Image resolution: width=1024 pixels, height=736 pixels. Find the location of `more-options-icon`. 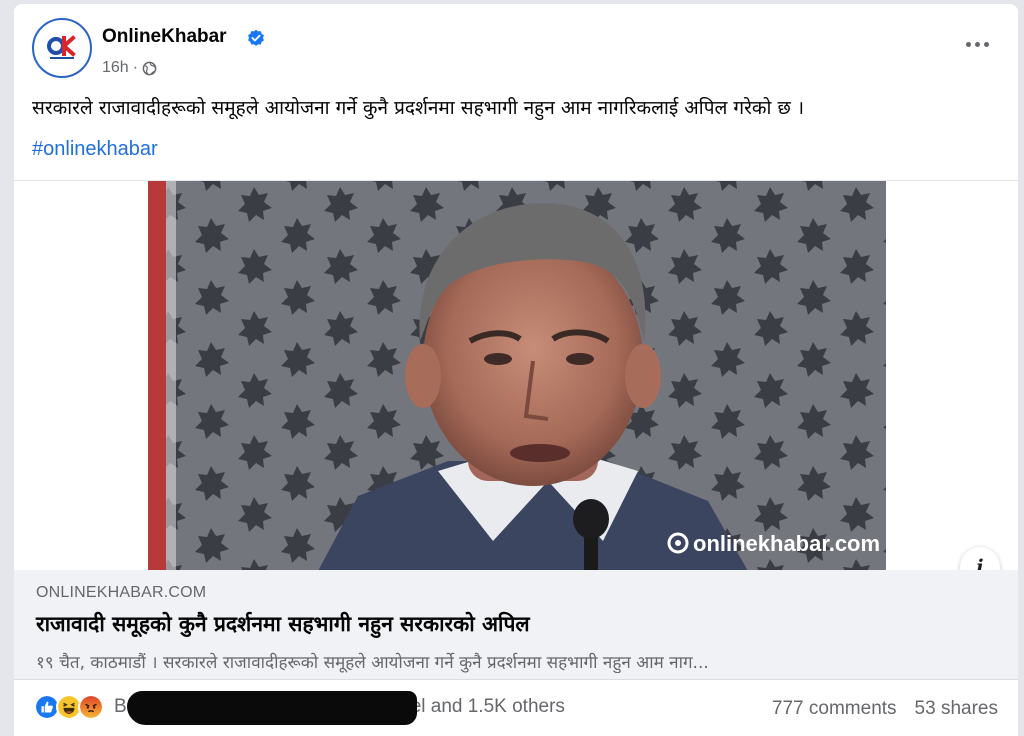

more-options-icon is located at coordinates (977, 44).